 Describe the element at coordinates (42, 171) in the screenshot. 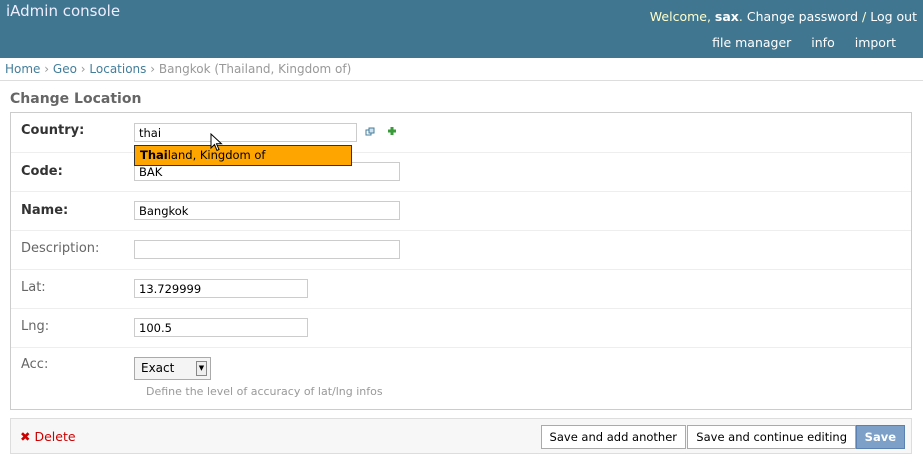

I see `code-label: Code:` at that location.